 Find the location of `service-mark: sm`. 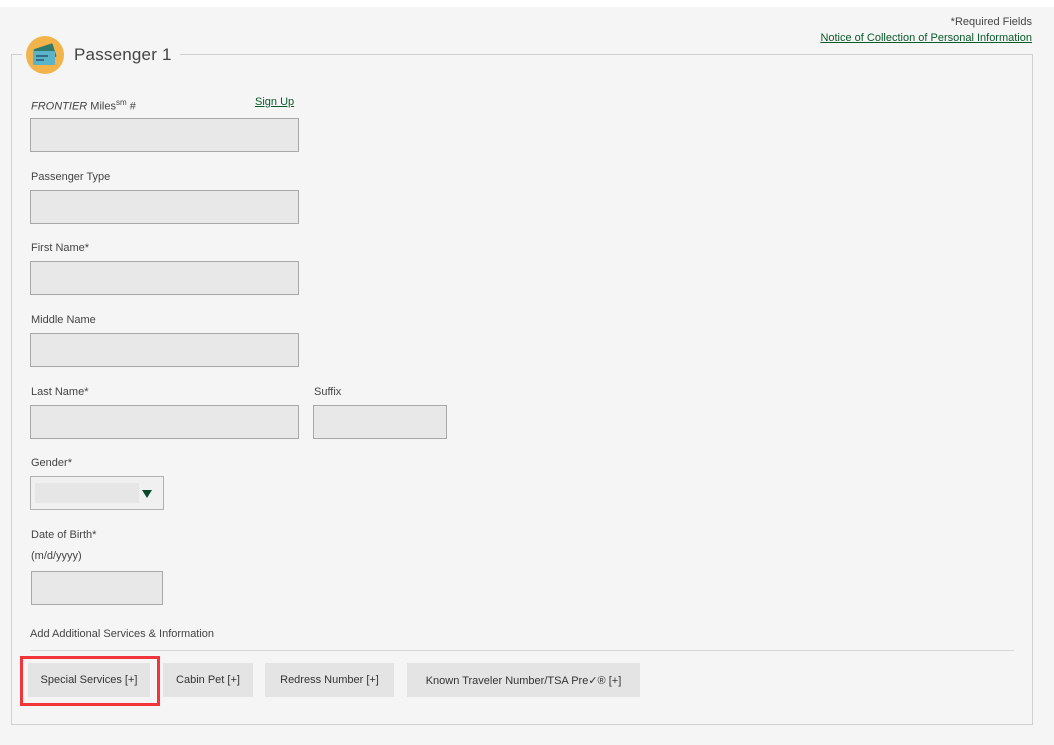

service-mark: sm is located at coordinates (121, 102).